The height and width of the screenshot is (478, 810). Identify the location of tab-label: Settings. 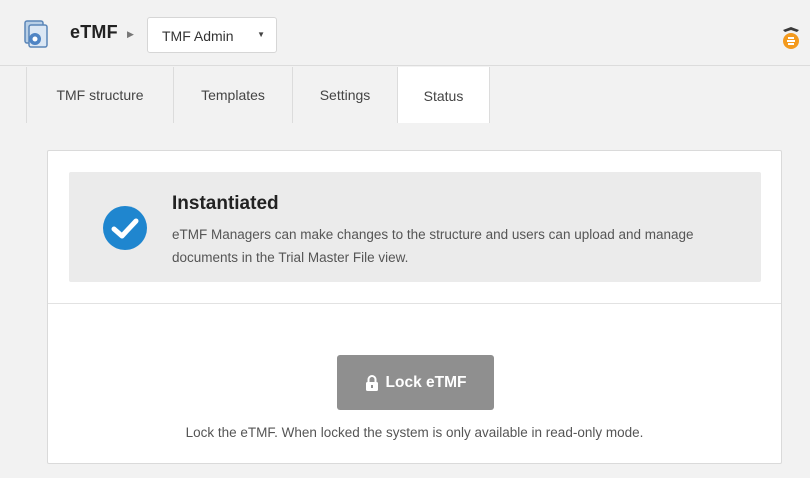
(345, 95).